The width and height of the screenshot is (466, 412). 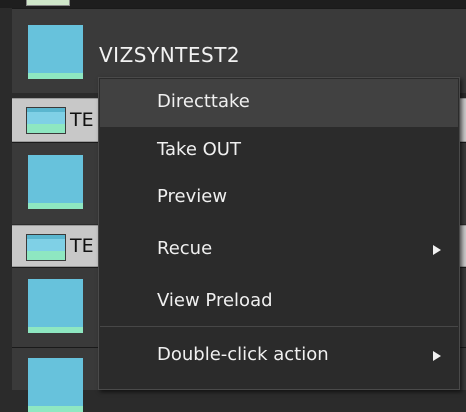 What do you see at coordinates (279, 250) in the screenshot?
I see `menu-item-recue: Recue` at bounding box center [279, 250].